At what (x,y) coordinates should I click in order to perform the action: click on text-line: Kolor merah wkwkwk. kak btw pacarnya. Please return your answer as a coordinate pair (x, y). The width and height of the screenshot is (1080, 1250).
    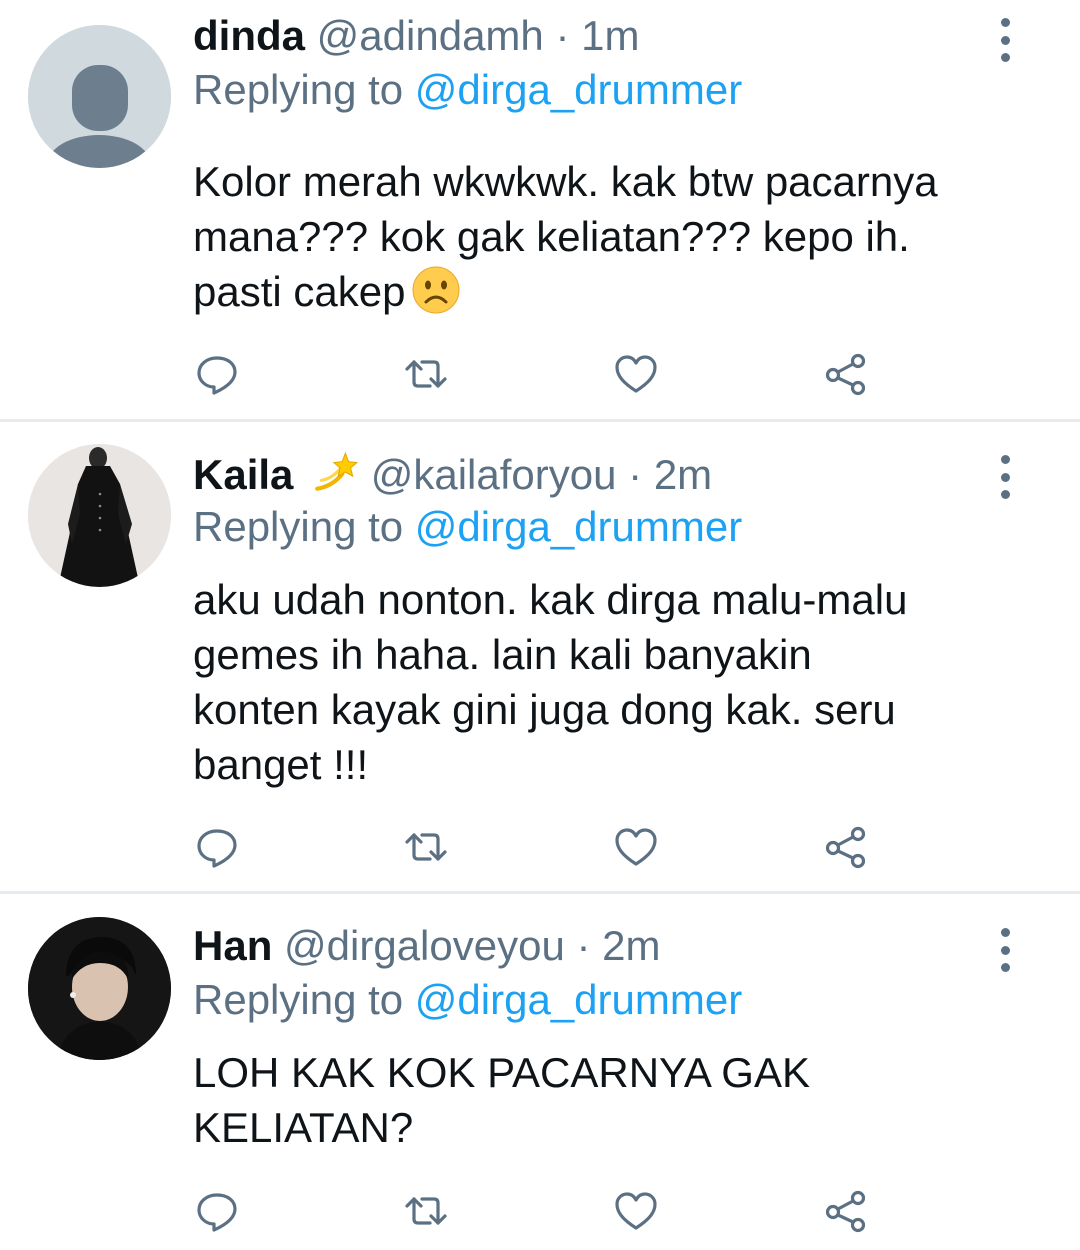
    Looking at the image, I should click on (565, 181).